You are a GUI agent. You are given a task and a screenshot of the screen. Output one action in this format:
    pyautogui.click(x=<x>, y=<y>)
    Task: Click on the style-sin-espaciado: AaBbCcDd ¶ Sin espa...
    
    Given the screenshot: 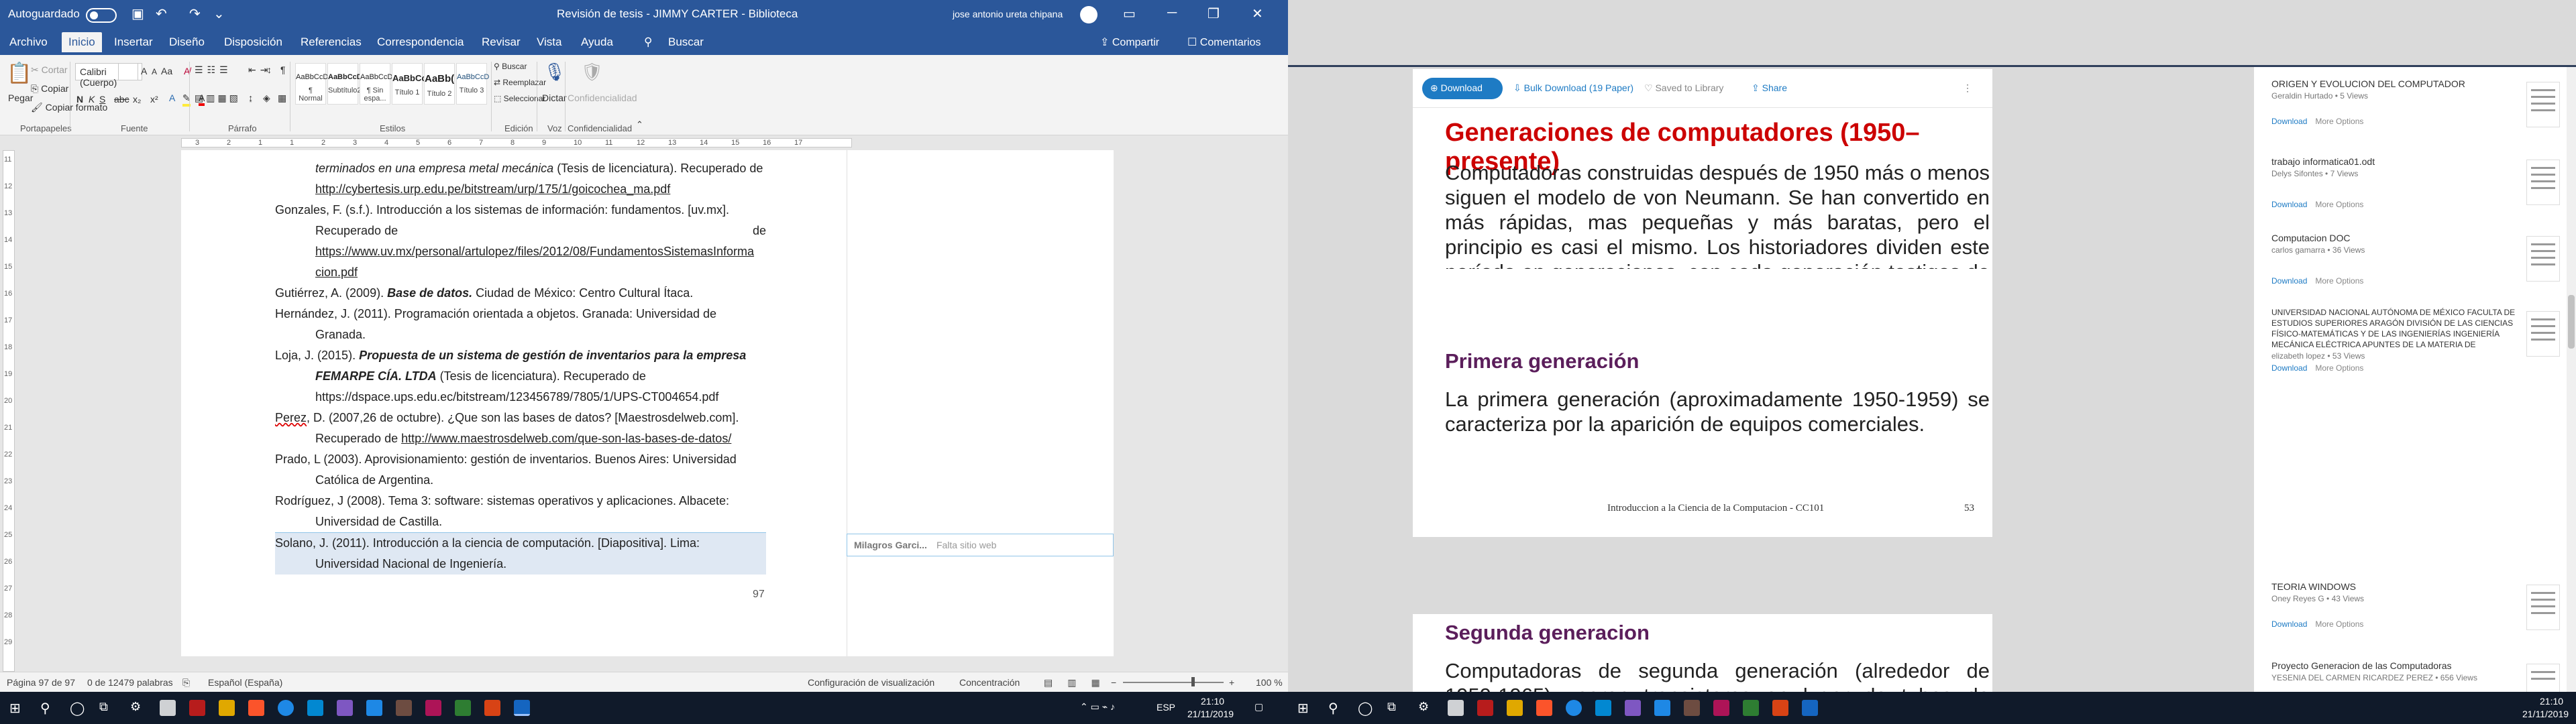 What is the action you would take?
    pyautogui.click(x=378, y=84)
    